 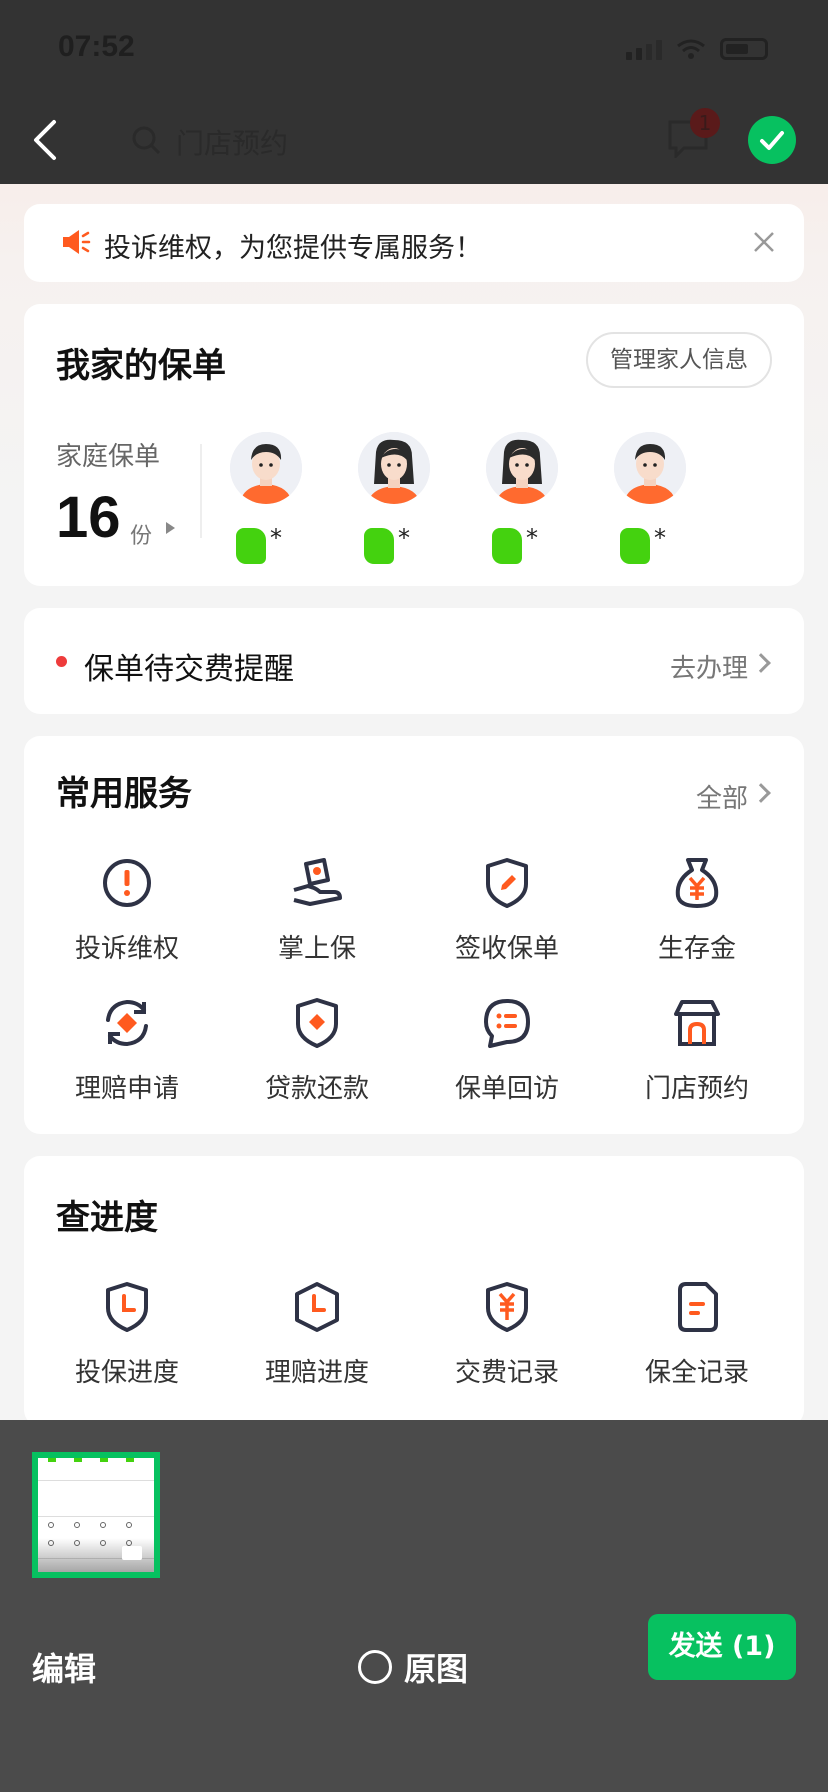 What do you see at coordinates (507, 883) in the screenshot?
I see `shield-pen-icon` at bounding box center [507, 883].